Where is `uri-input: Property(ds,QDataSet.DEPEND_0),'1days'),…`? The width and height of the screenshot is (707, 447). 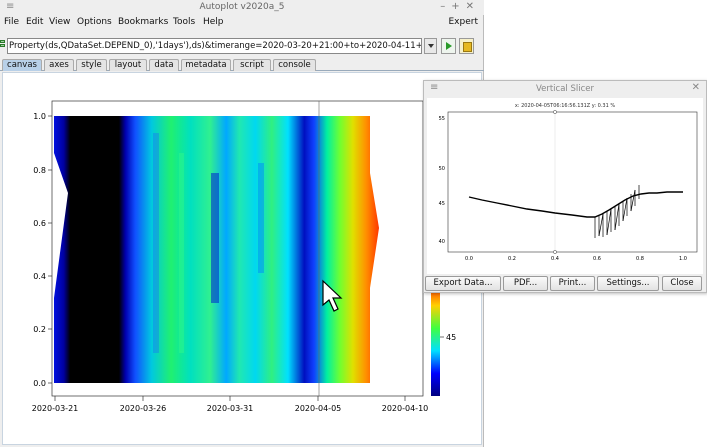
uri-input: Property(ds,QDataSet.DEPEND_0),'1days'),… is located at coordinates (214, 46).